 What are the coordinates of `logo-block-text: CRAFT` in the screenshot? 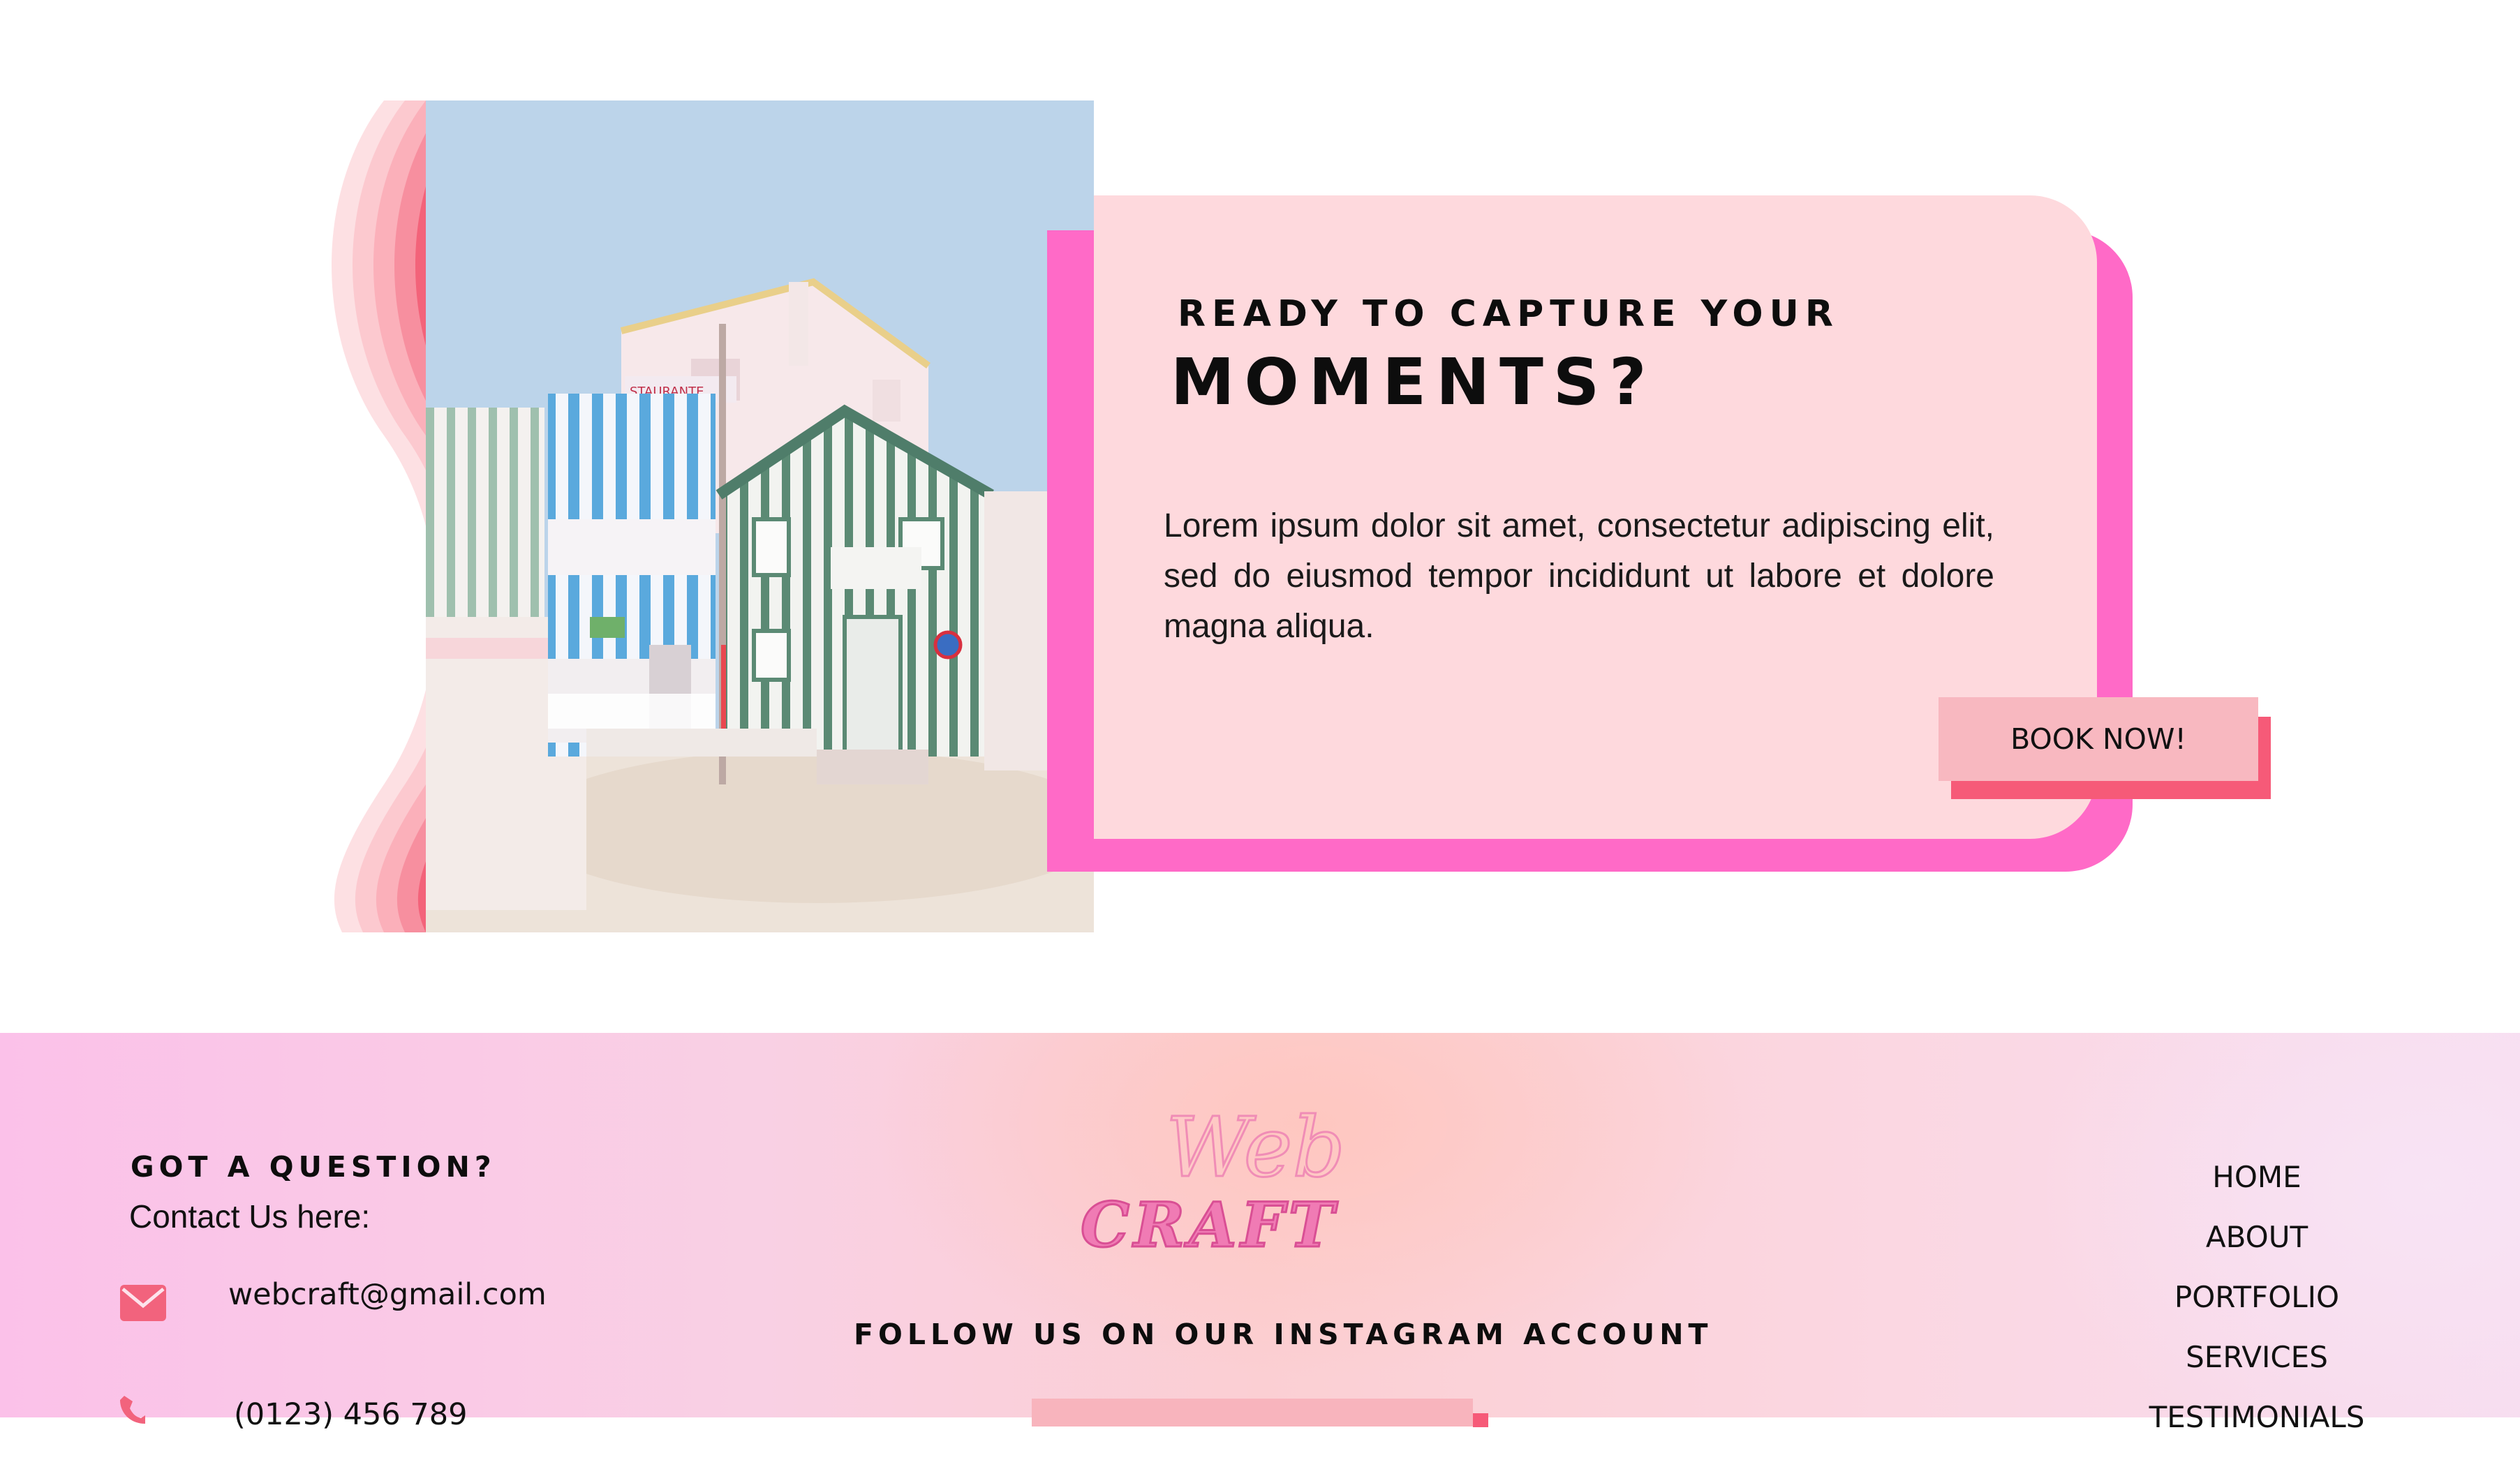 It's located at (1209, 1225).